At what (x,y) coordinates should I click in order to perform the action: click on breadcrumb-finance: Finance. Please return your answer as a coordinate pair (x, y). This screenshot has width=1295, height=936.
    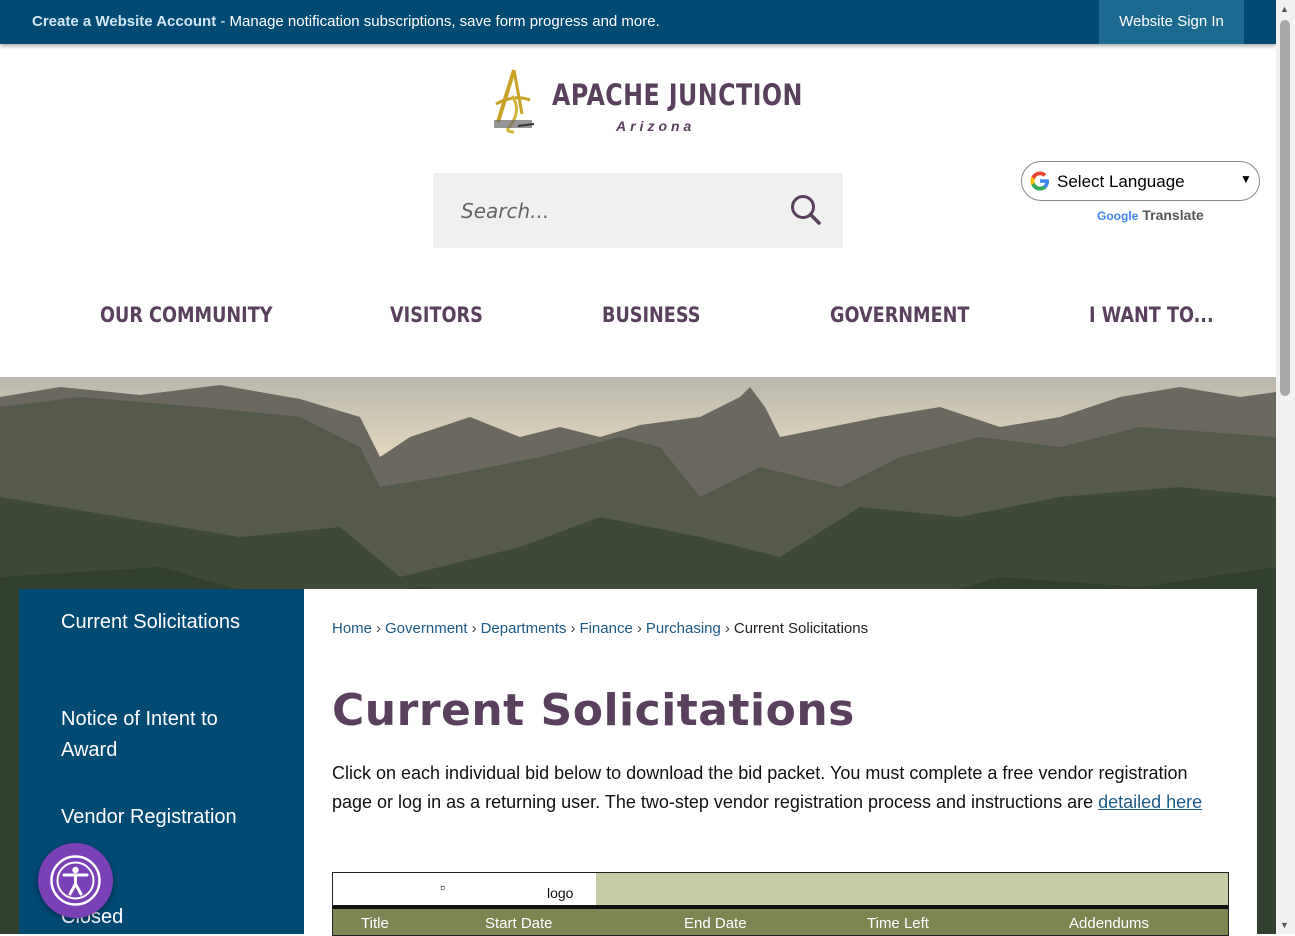
    Looking at the image, I should click on (605, 628).